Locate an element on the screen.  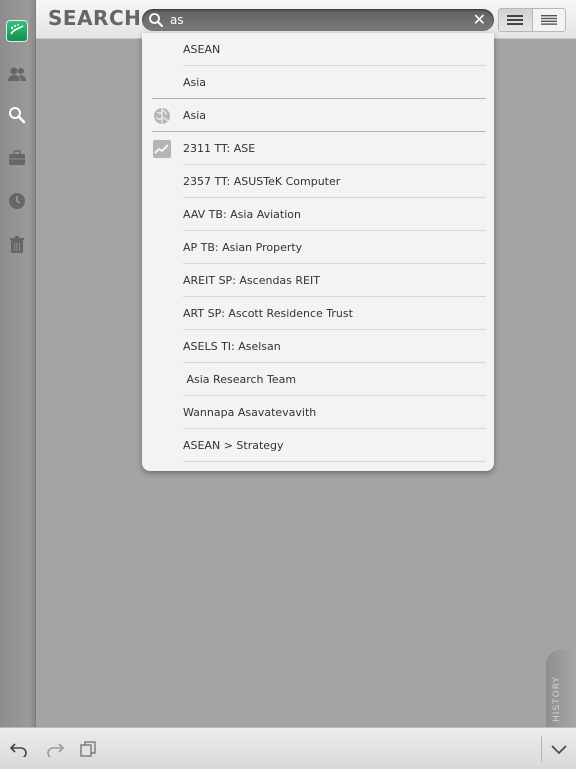
copy-icon is located at coordinates (88, 749).